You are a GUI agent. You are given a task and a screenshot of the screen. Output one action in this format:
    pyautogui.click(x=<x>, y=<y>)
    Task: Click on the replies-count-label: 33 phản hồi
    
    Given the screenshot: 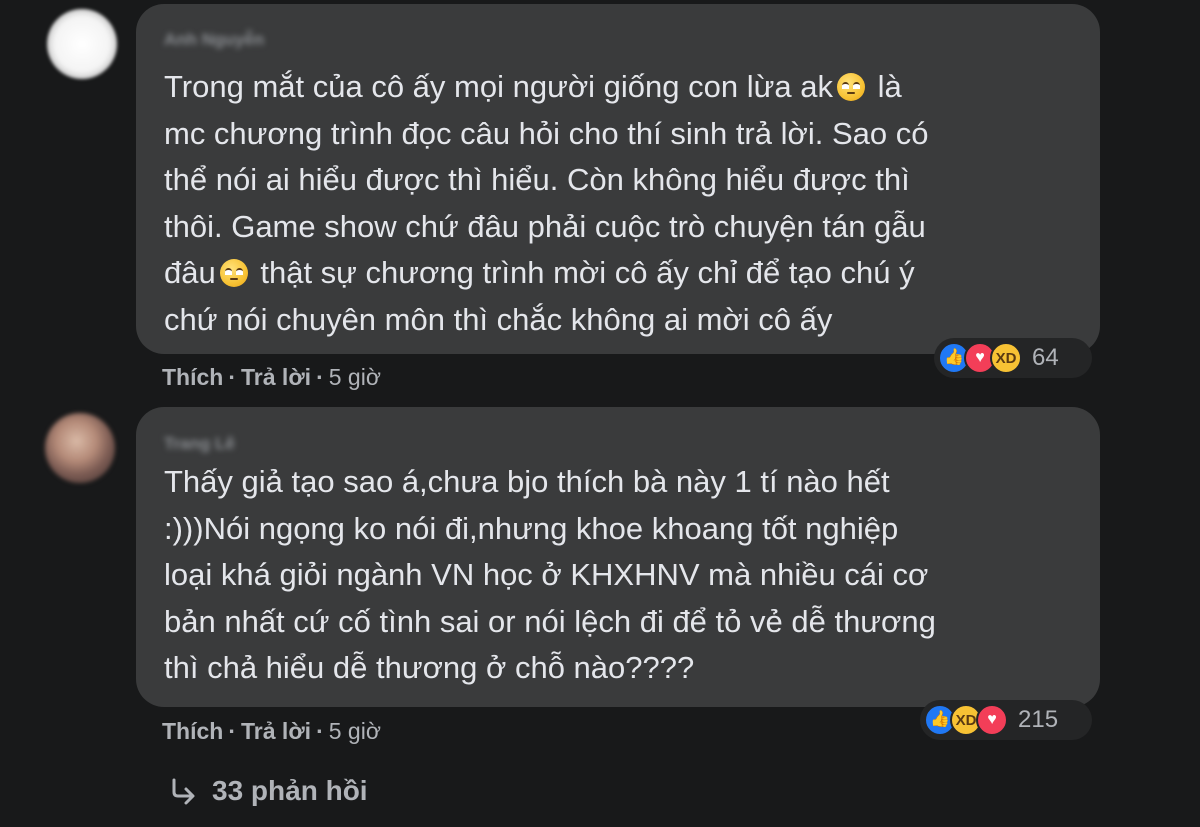 What is the action you would take?
    pyautogui.click(x=290, y=790)
    